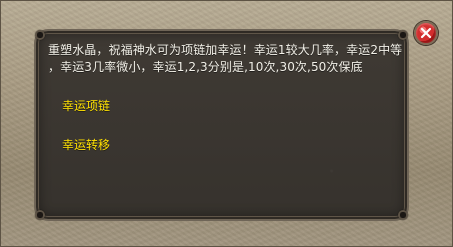 The height and width of the screenshot is (247, 453). I want to click on message-line-2: ，幸运3几率微小，幸运1,2,3分别是,10次,30次,50次保底, so click(205, 67).